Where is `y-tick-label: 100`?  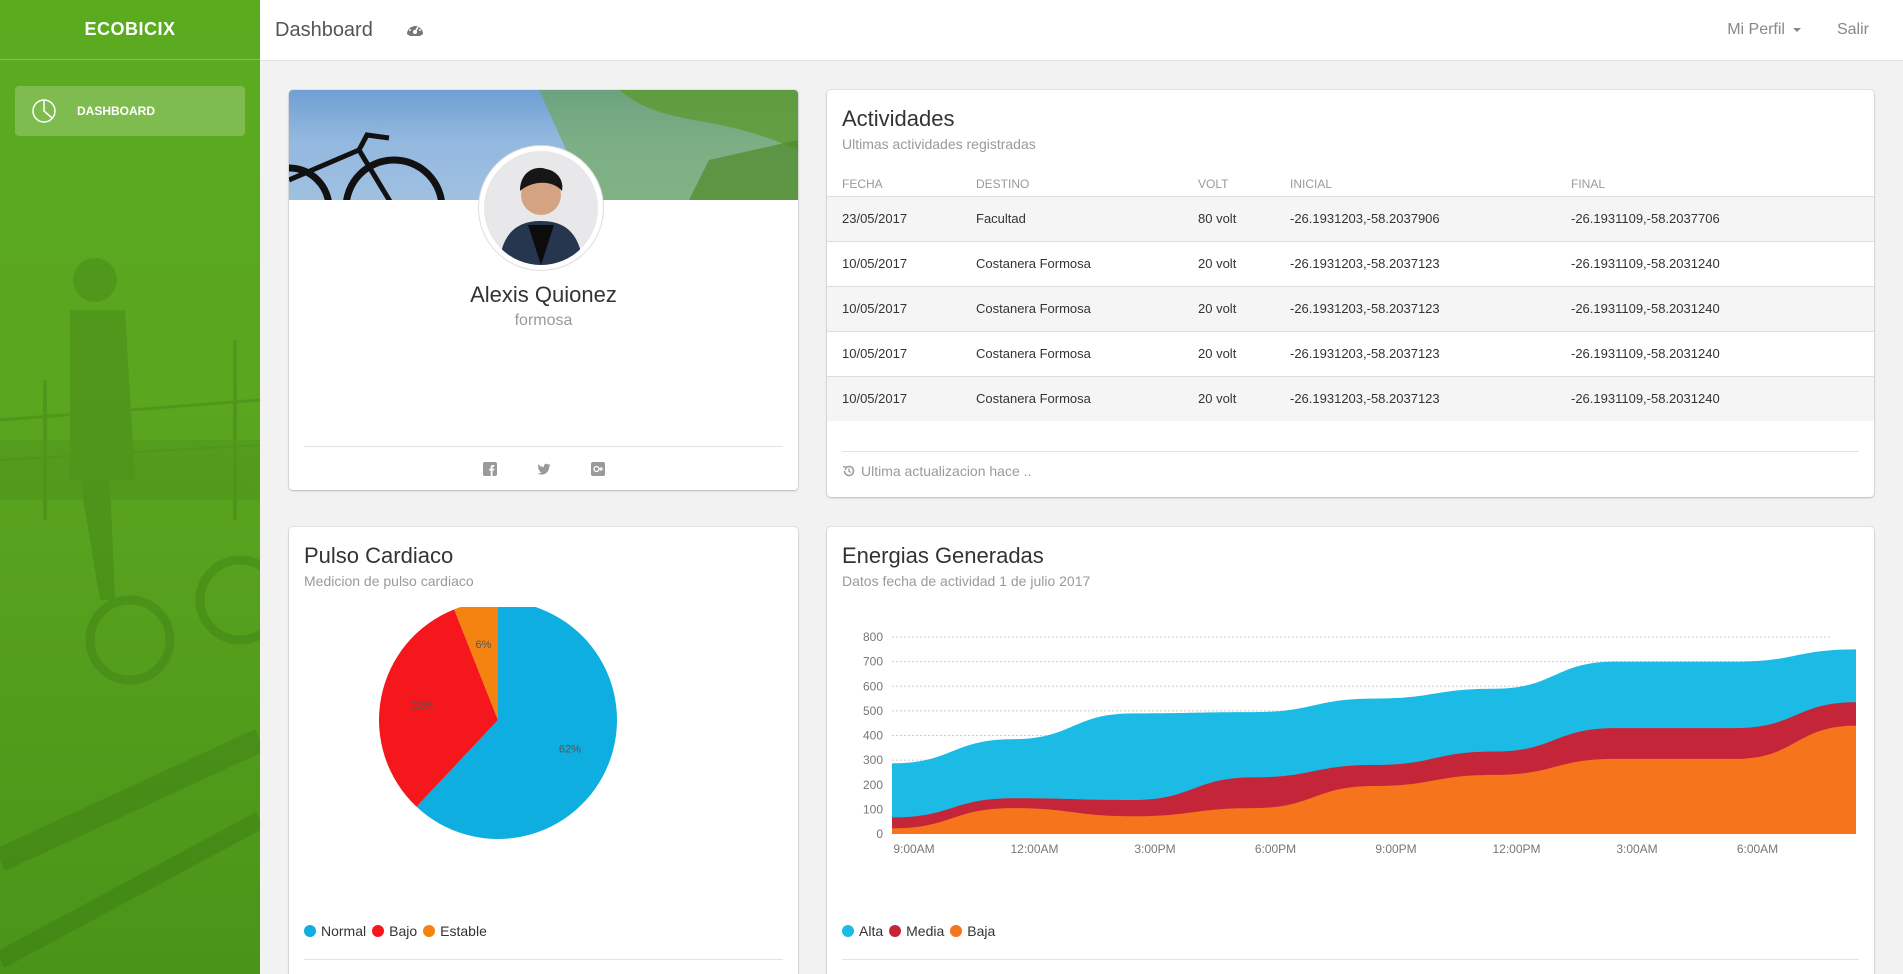 y-tick-label: 100 is located at coordinates (873, 809).